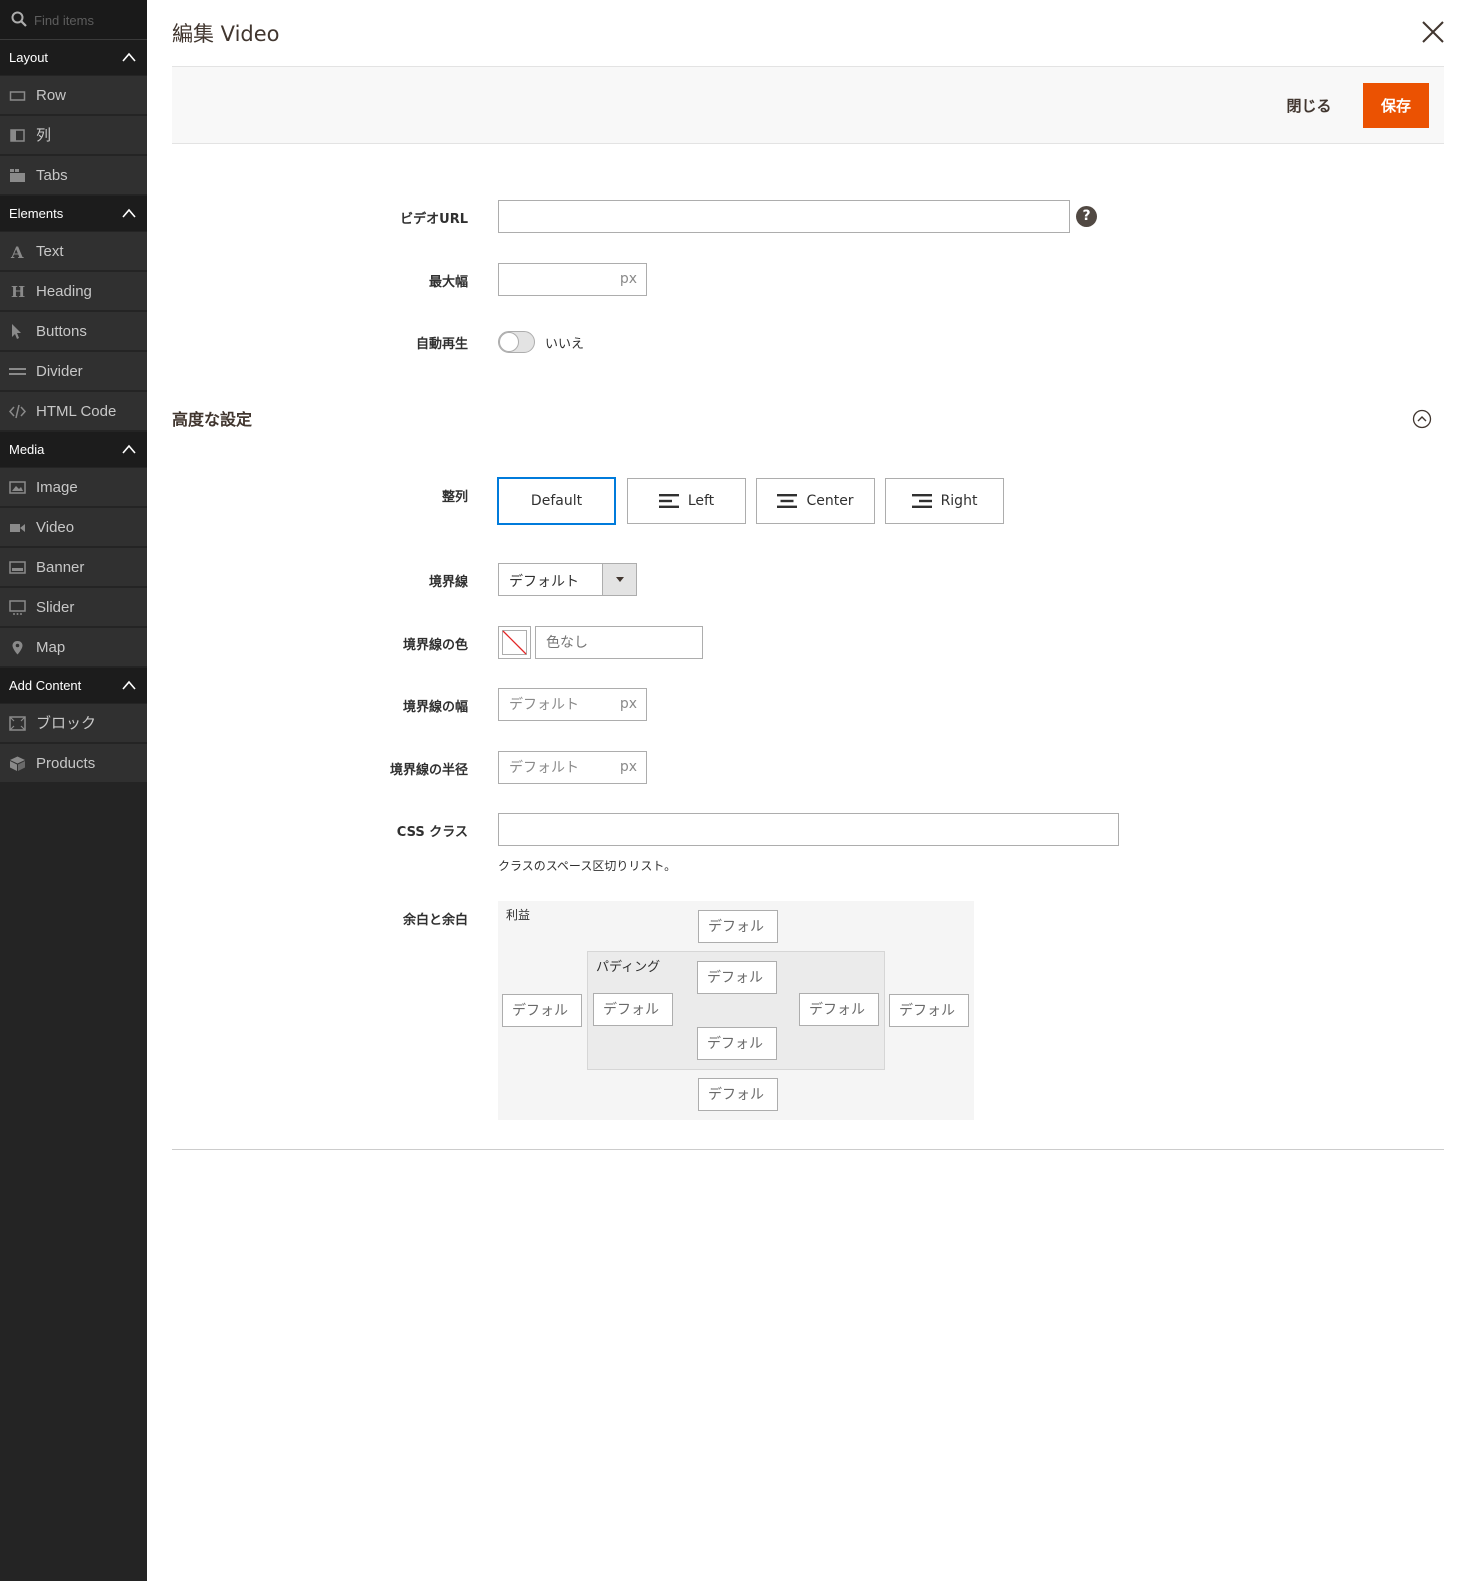 The height and width of the screenshot is (1581, 1482). What do you see at coordinates (701, 501) in the screenshot?
I see `align-option-label: Left` at bounding box center [701, 501].